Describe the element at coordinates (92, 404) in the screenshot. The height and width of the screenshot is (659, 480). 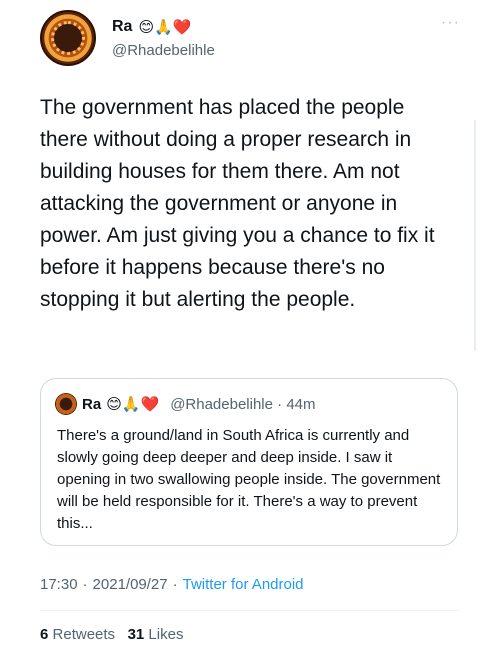
I see `quoted-display-name: Ra` at that location.